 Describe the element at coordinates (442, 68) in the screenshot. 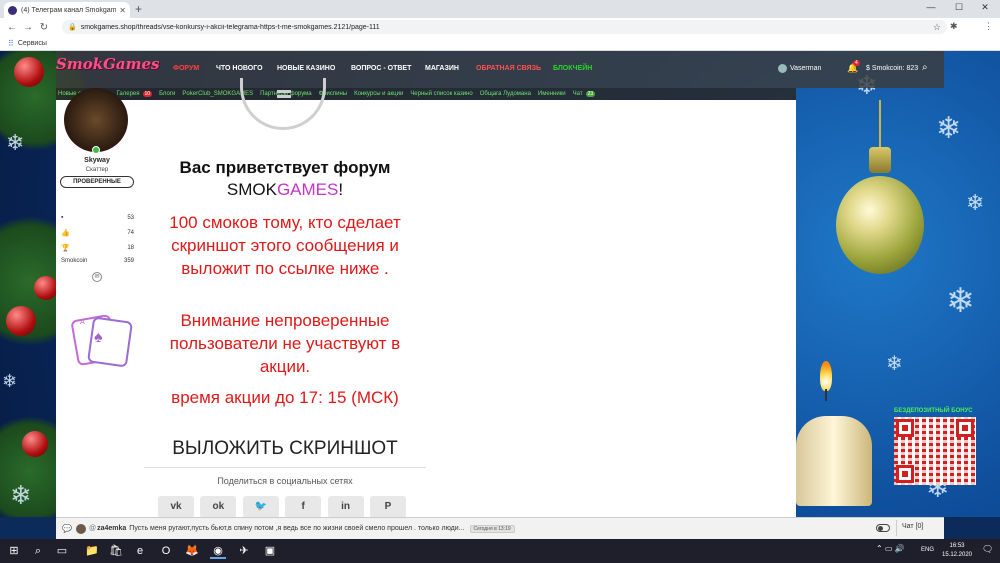

I see `nav-shop: МАГАЗИН` at that location.